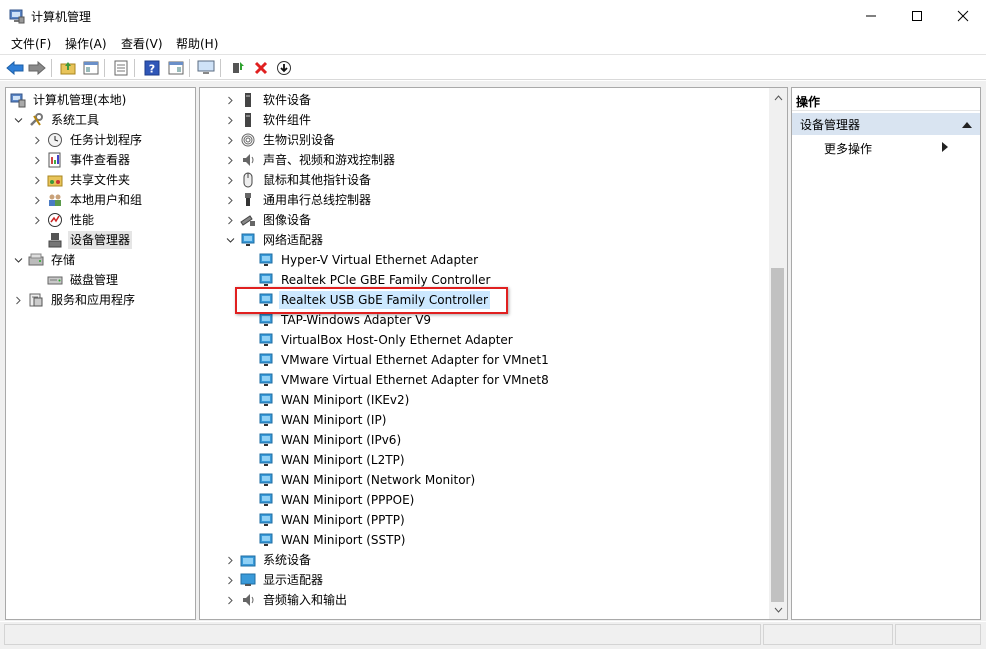 Image resolution: width=986 pixels, height=649 pixels. Describe the element at coordinates (268, 220) in the screenshot. I see `category-imaging: 图像设备` at that location.